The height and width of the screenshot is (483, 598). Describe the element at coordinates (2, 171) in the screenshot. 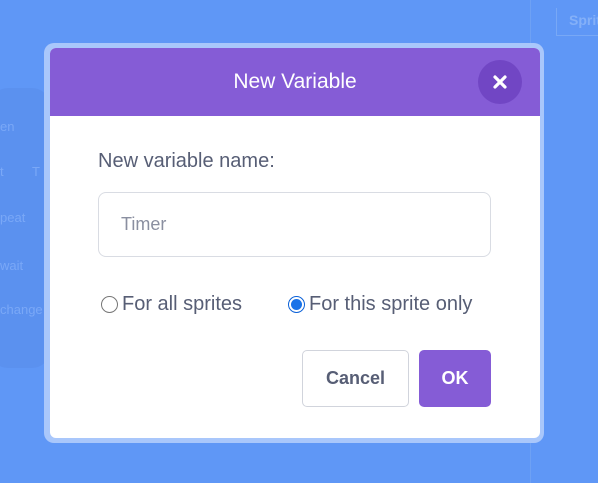

I see `background-block-text: t` at that location.